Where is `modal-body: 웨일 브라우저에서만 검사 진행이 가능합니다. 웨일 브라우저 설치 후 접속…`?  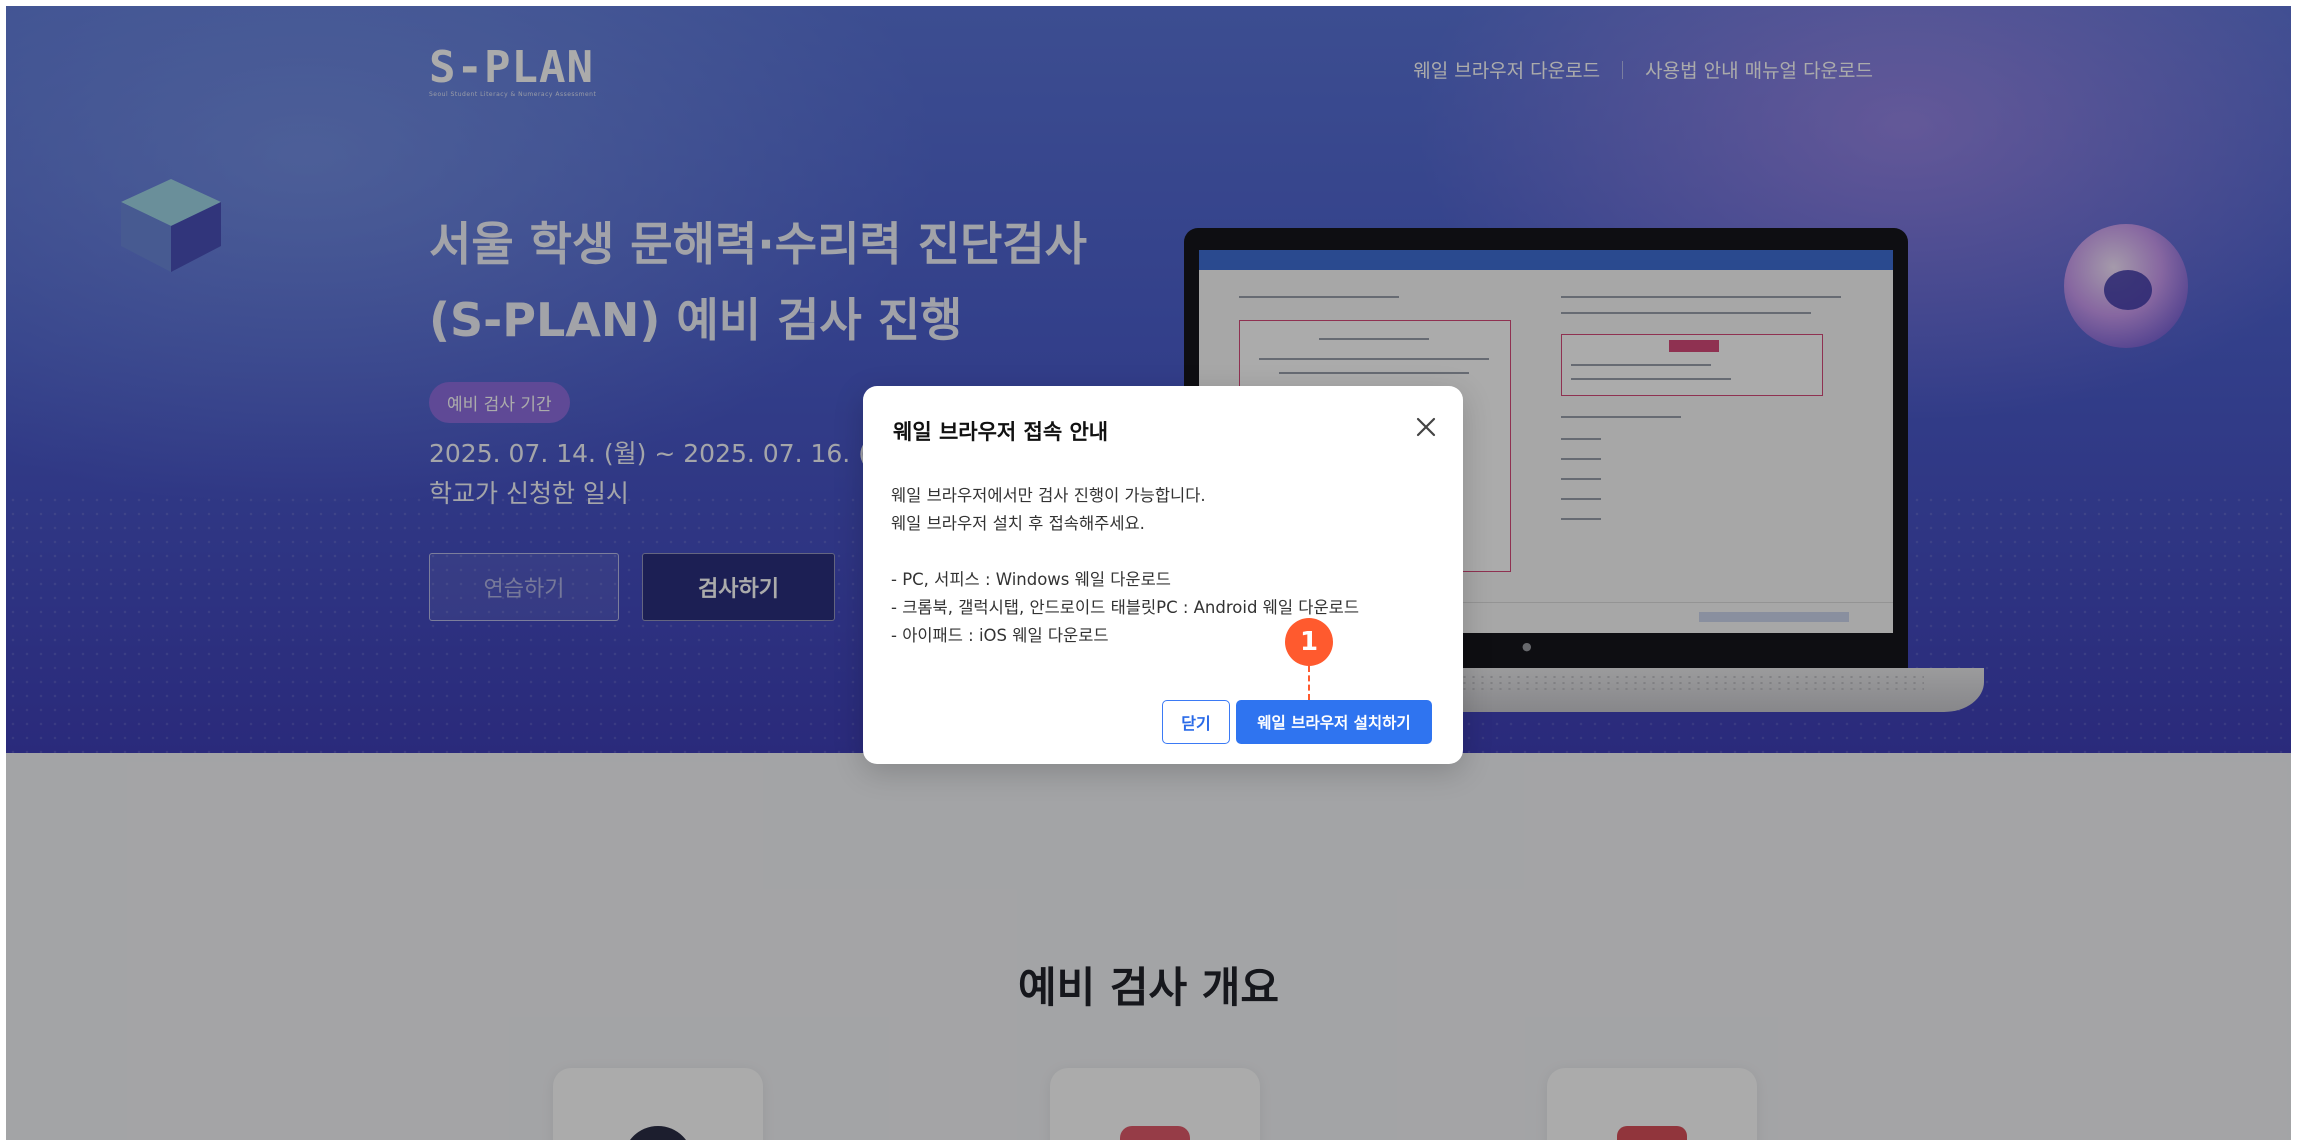
modal-body: 웨일 브라우저에서만 검사 진행이 가능합니다. 웨일 브라우저 설치 후 접속… is located at coordinates (1125, 566).